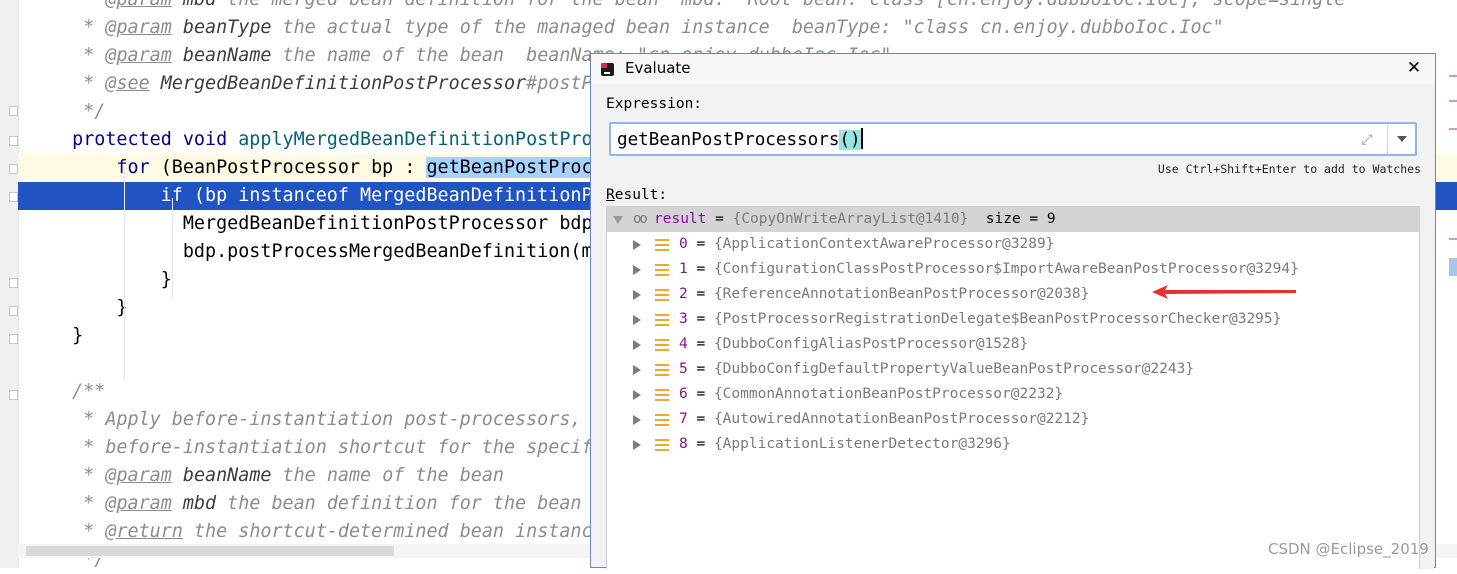  I want to click on text-caret, so click(861, 138).